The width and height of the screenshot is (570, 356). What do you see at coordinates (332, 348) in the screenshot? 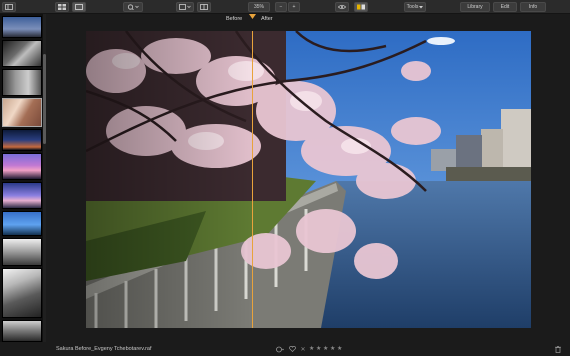
I see `rating-star-4: ★` at bounding box center [332, 348].